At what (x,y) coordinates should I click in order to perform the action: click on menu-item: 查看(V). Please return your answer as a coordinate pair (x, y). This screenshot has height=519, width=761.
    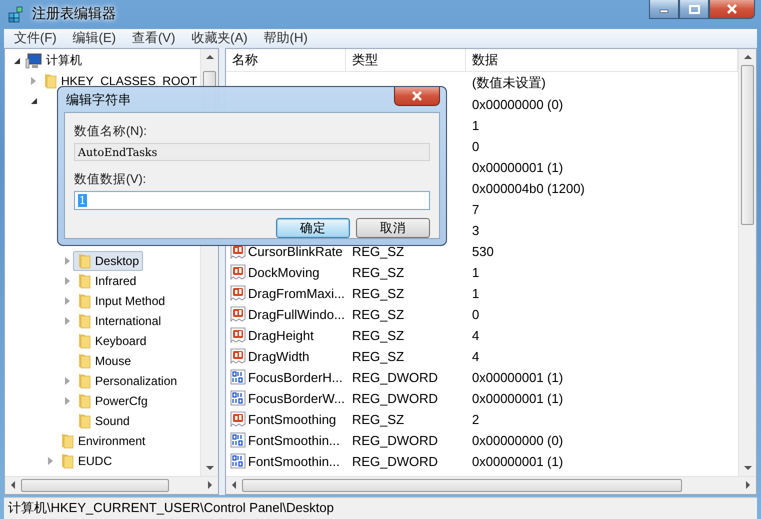
    Looking at the image, I should click on (154, 38).